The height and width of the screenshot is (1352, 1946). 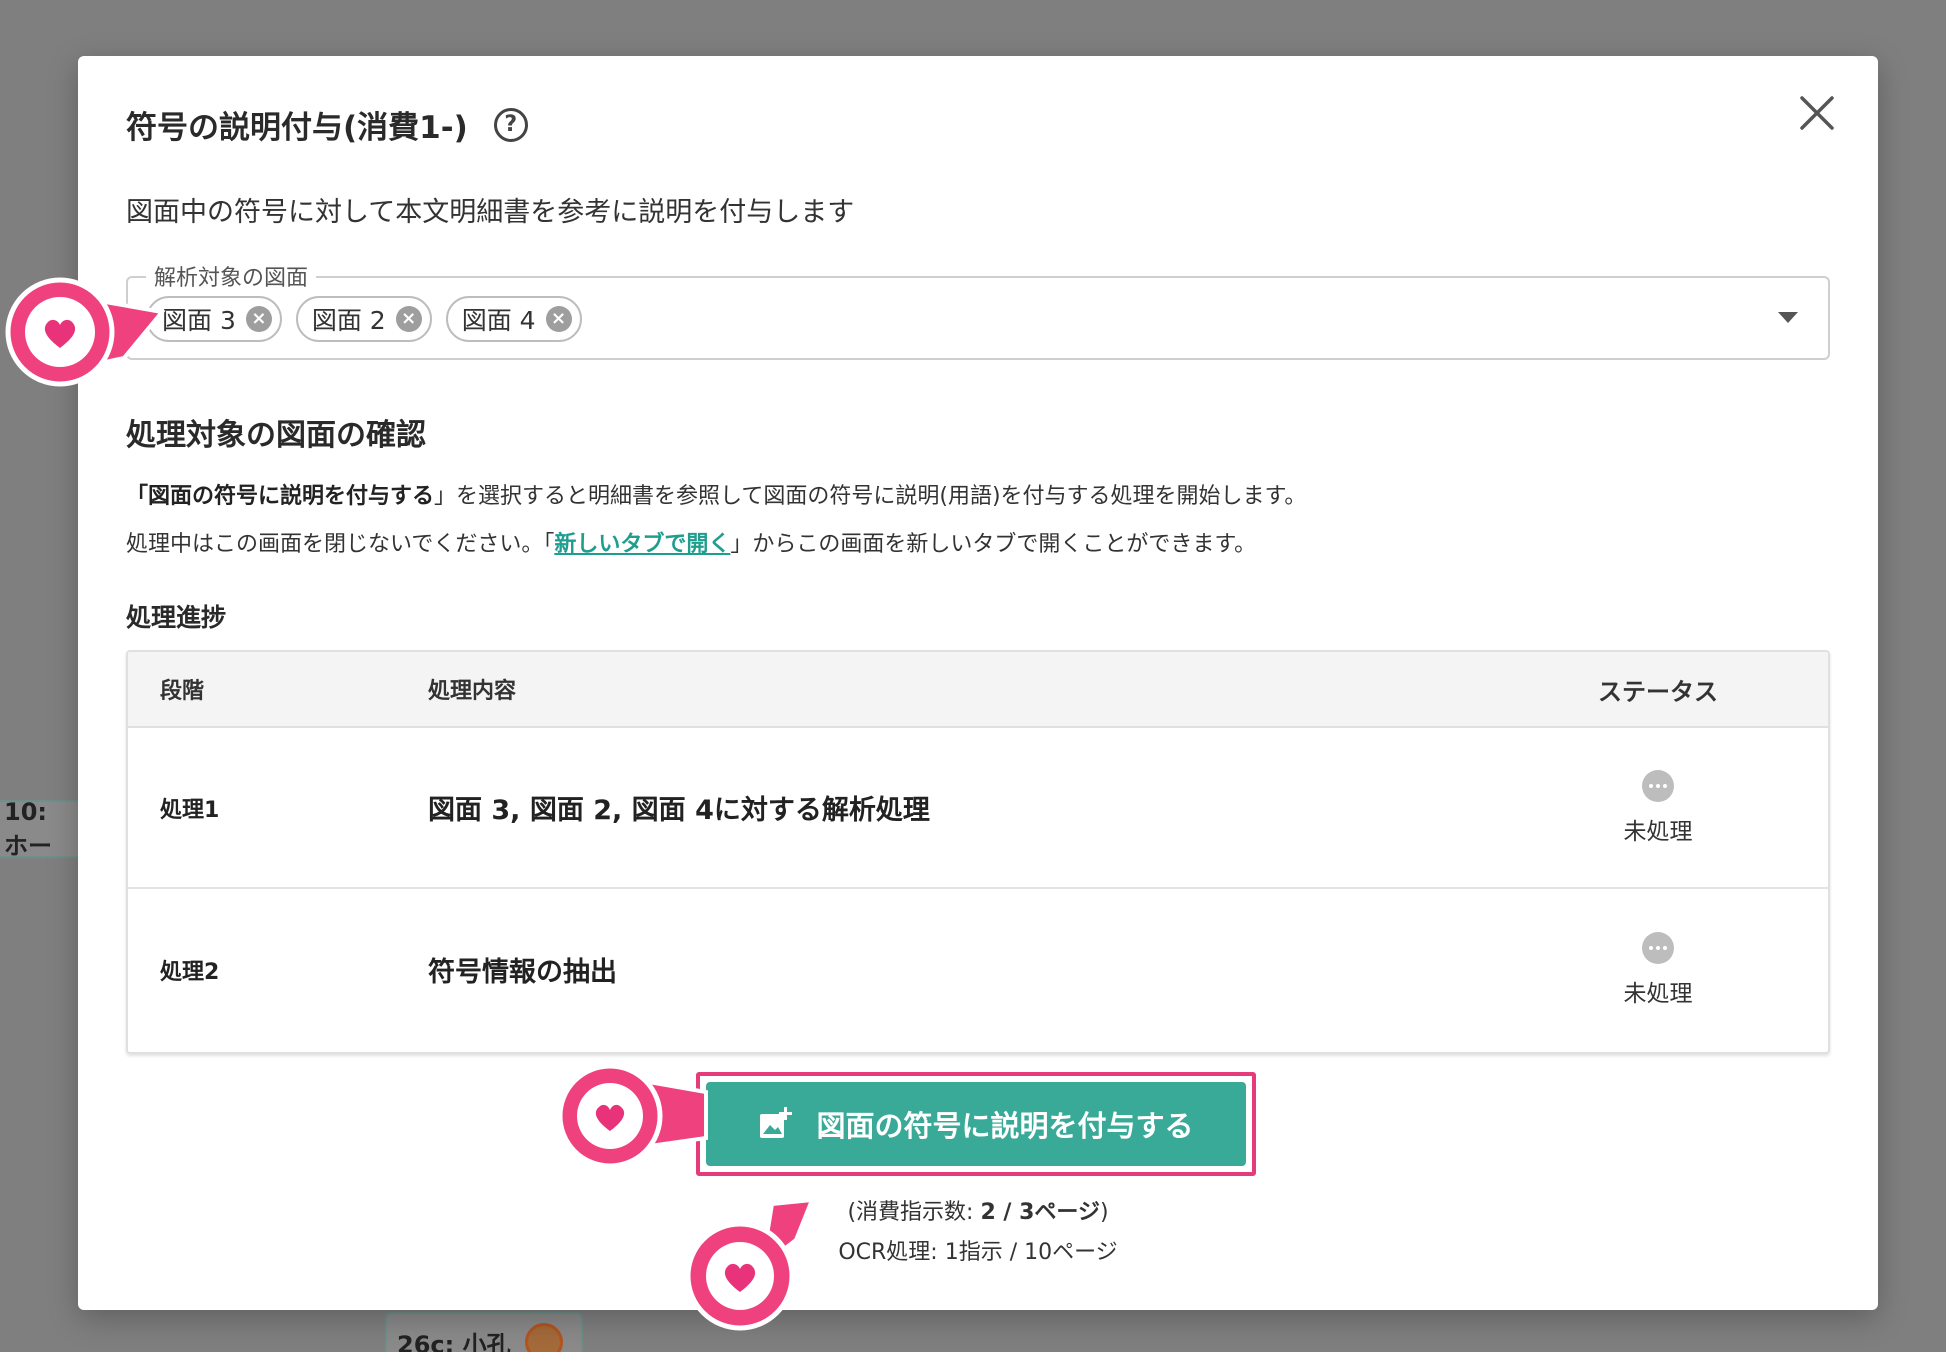 What do you see at coordinates (993, 544) in the screenshot?
I see `instruction-after-link: 」からこの画面を新しいタブで開くことができます。` at bounding box center [993, 544].